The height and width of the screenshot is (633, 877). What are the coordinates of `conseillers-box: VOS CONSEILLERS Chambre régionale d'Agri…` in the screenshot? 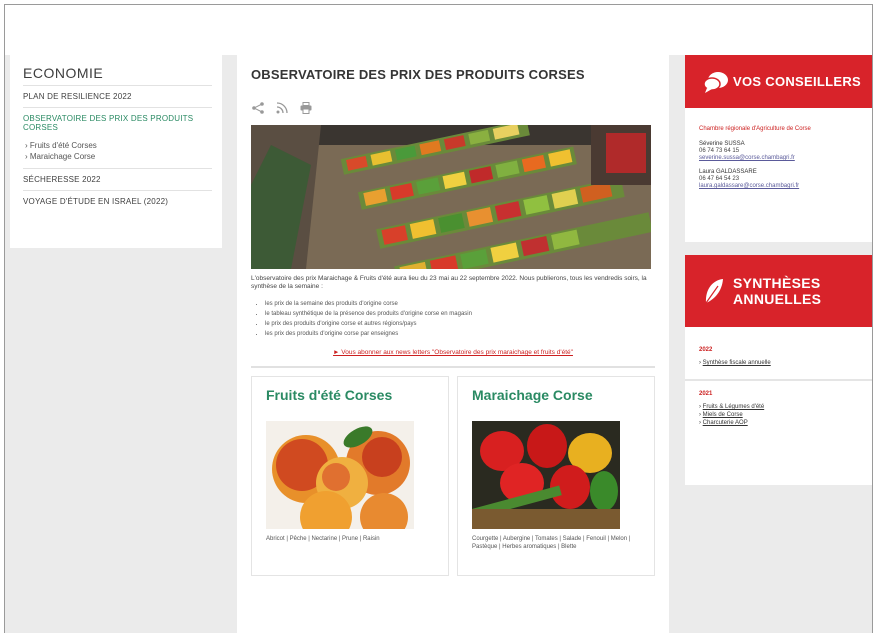 It's located at (778, 148).